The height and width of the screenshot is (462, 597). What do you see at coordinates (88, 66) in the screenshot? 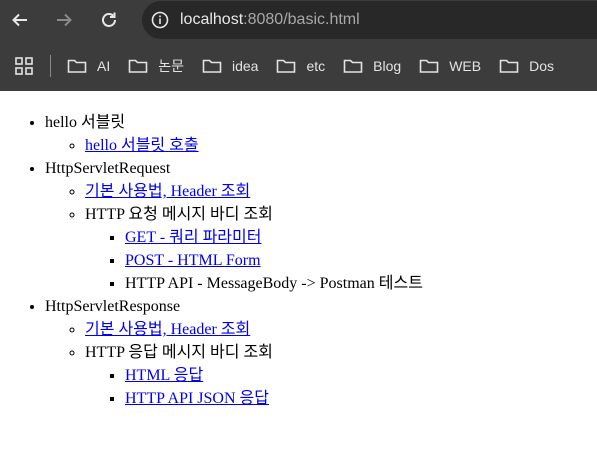
I see `bookmark-folder: AI` at bounding box center [88, 66].